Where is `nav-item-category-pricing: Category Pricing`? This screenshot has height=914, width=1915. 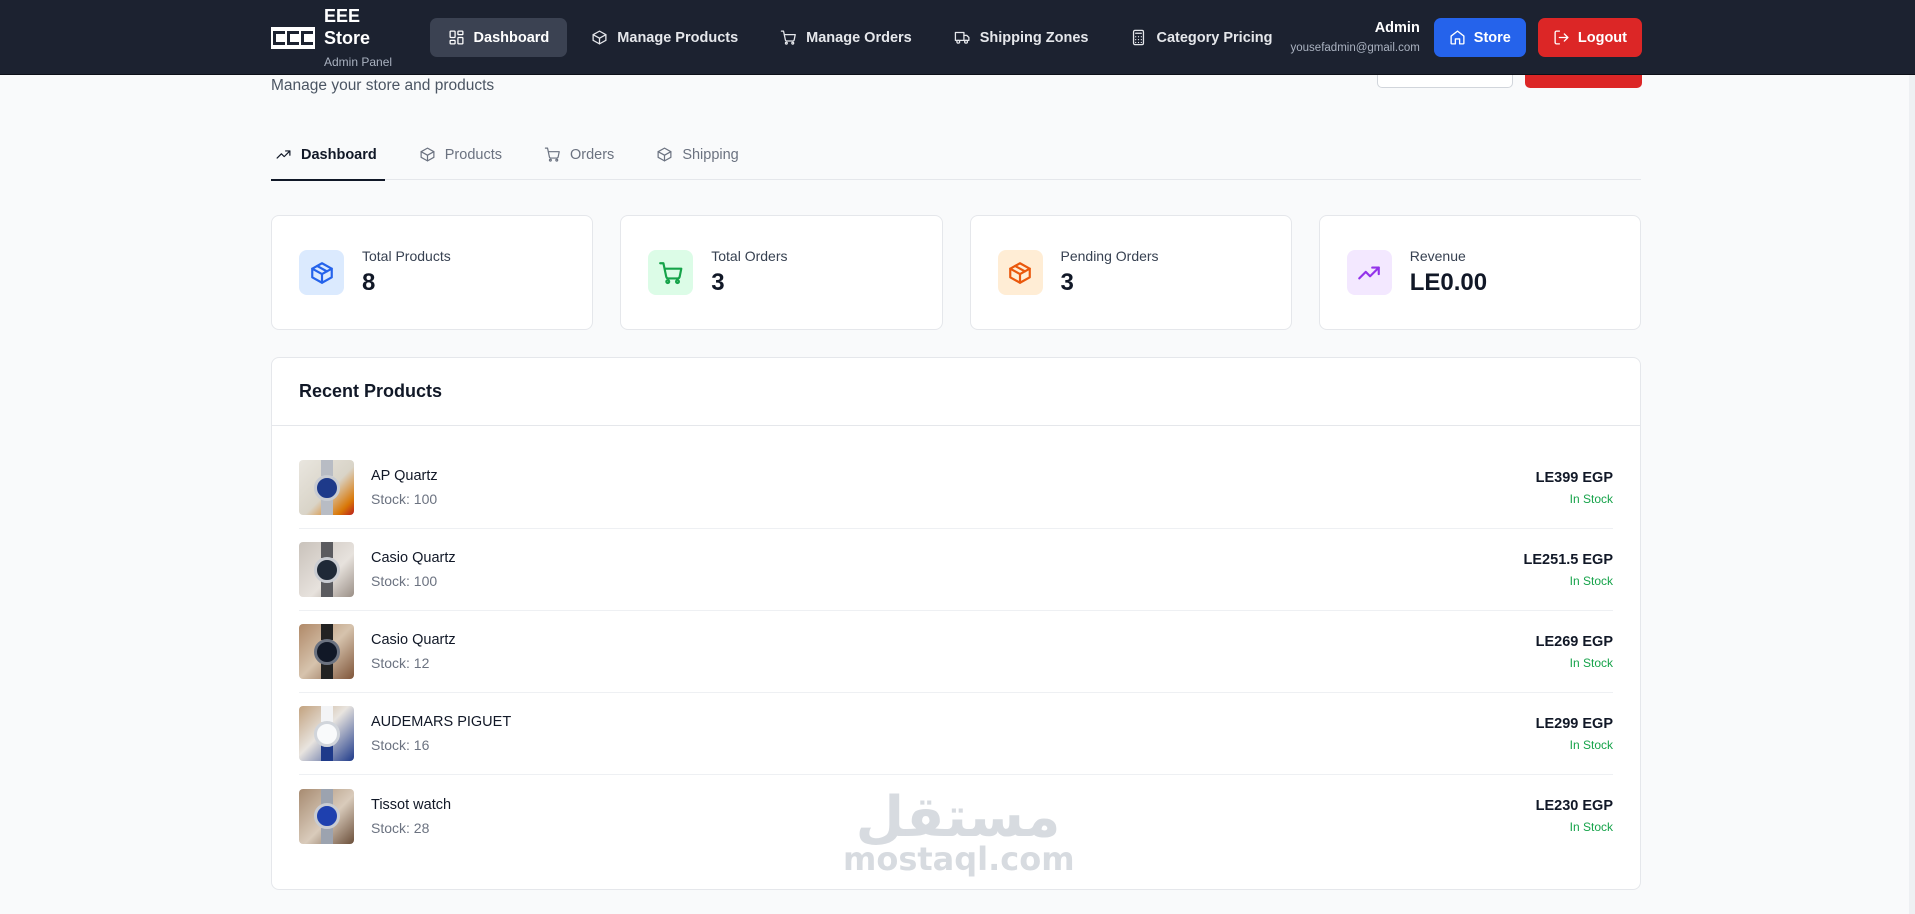
nav-item-category-pricing: Category Pricing is located at coordinates (1201, 37).